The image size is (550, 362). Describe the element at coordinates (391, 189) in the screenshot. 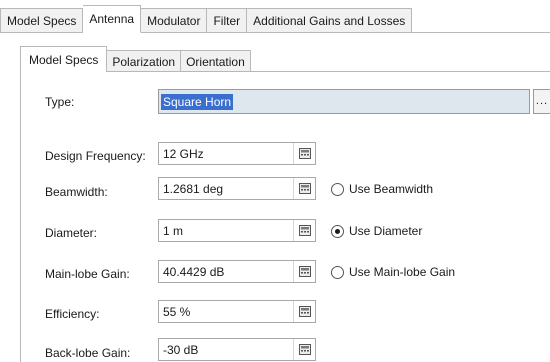

I see `use-beamwidth-label: Use Beamwidth` at that location.